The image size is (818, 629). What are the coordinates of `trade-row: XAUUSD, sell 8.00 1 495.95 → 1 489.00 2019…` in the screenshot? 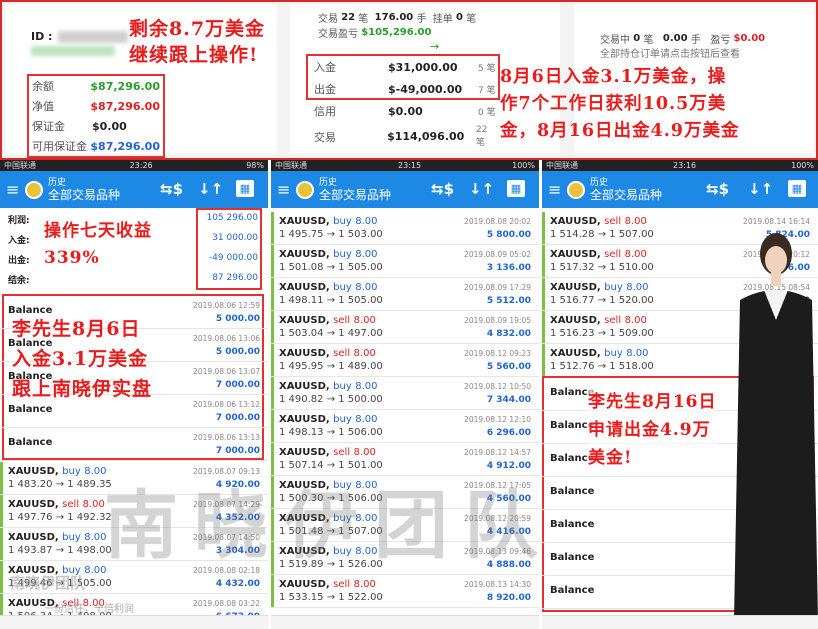 It's located at (405, 360).